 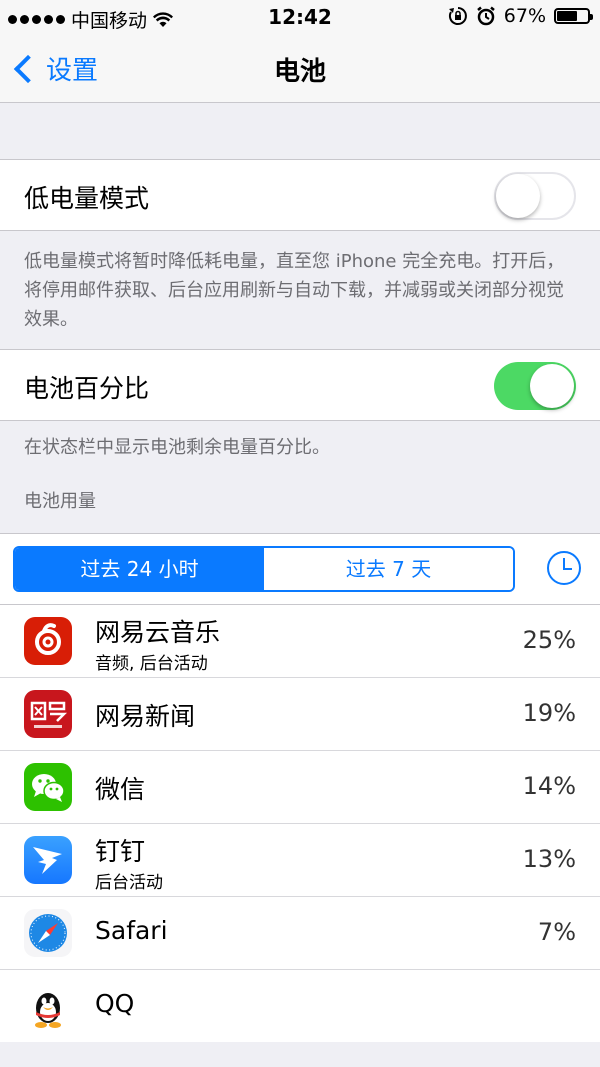 I want to click on app-subtitle: 音频, 后台活动, so click(x=151, y=664).